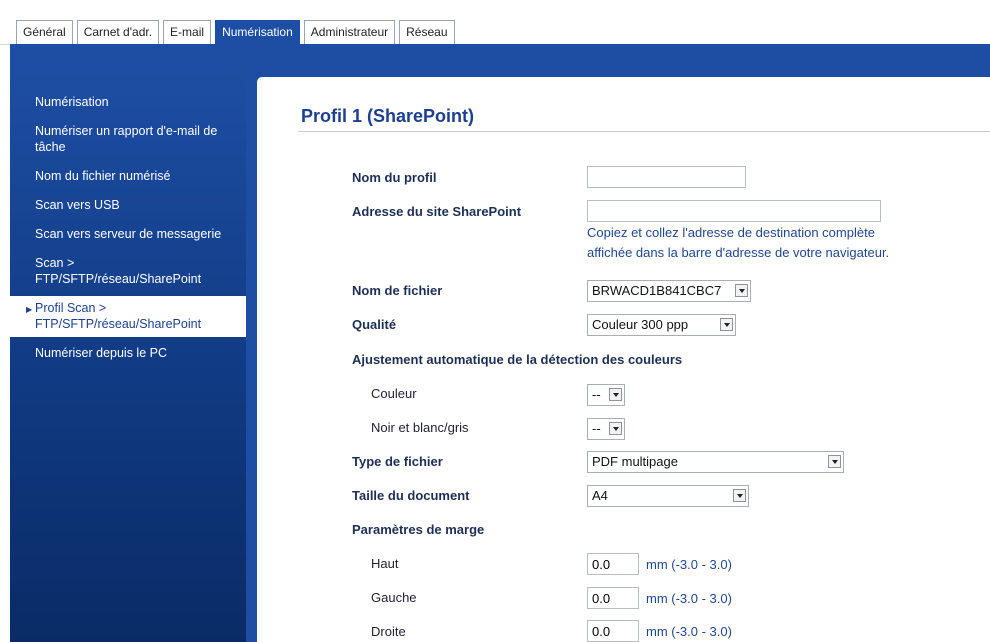 The height and width of the screenshot is (642, 990). Describe the element at coordinates (600, 495) in the screenshot. I see `document-size-value: A4` at that location.